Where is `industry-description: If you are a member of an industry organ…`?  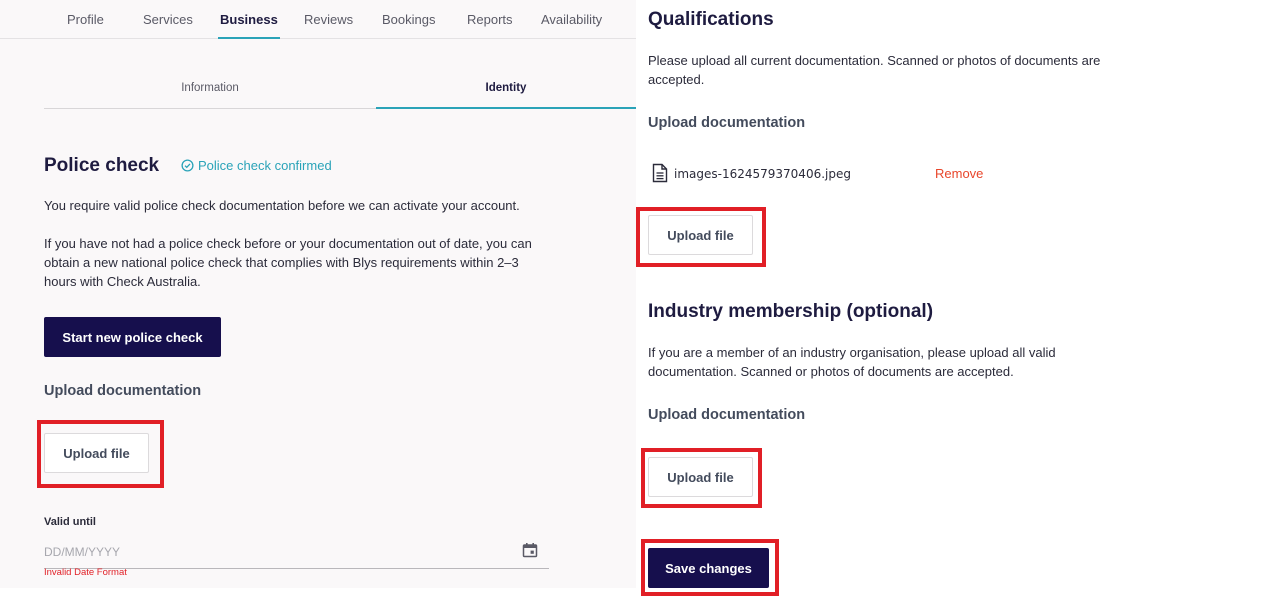
industry-description: If you are a member of an industry organ… is located at coordinates (852, 362).